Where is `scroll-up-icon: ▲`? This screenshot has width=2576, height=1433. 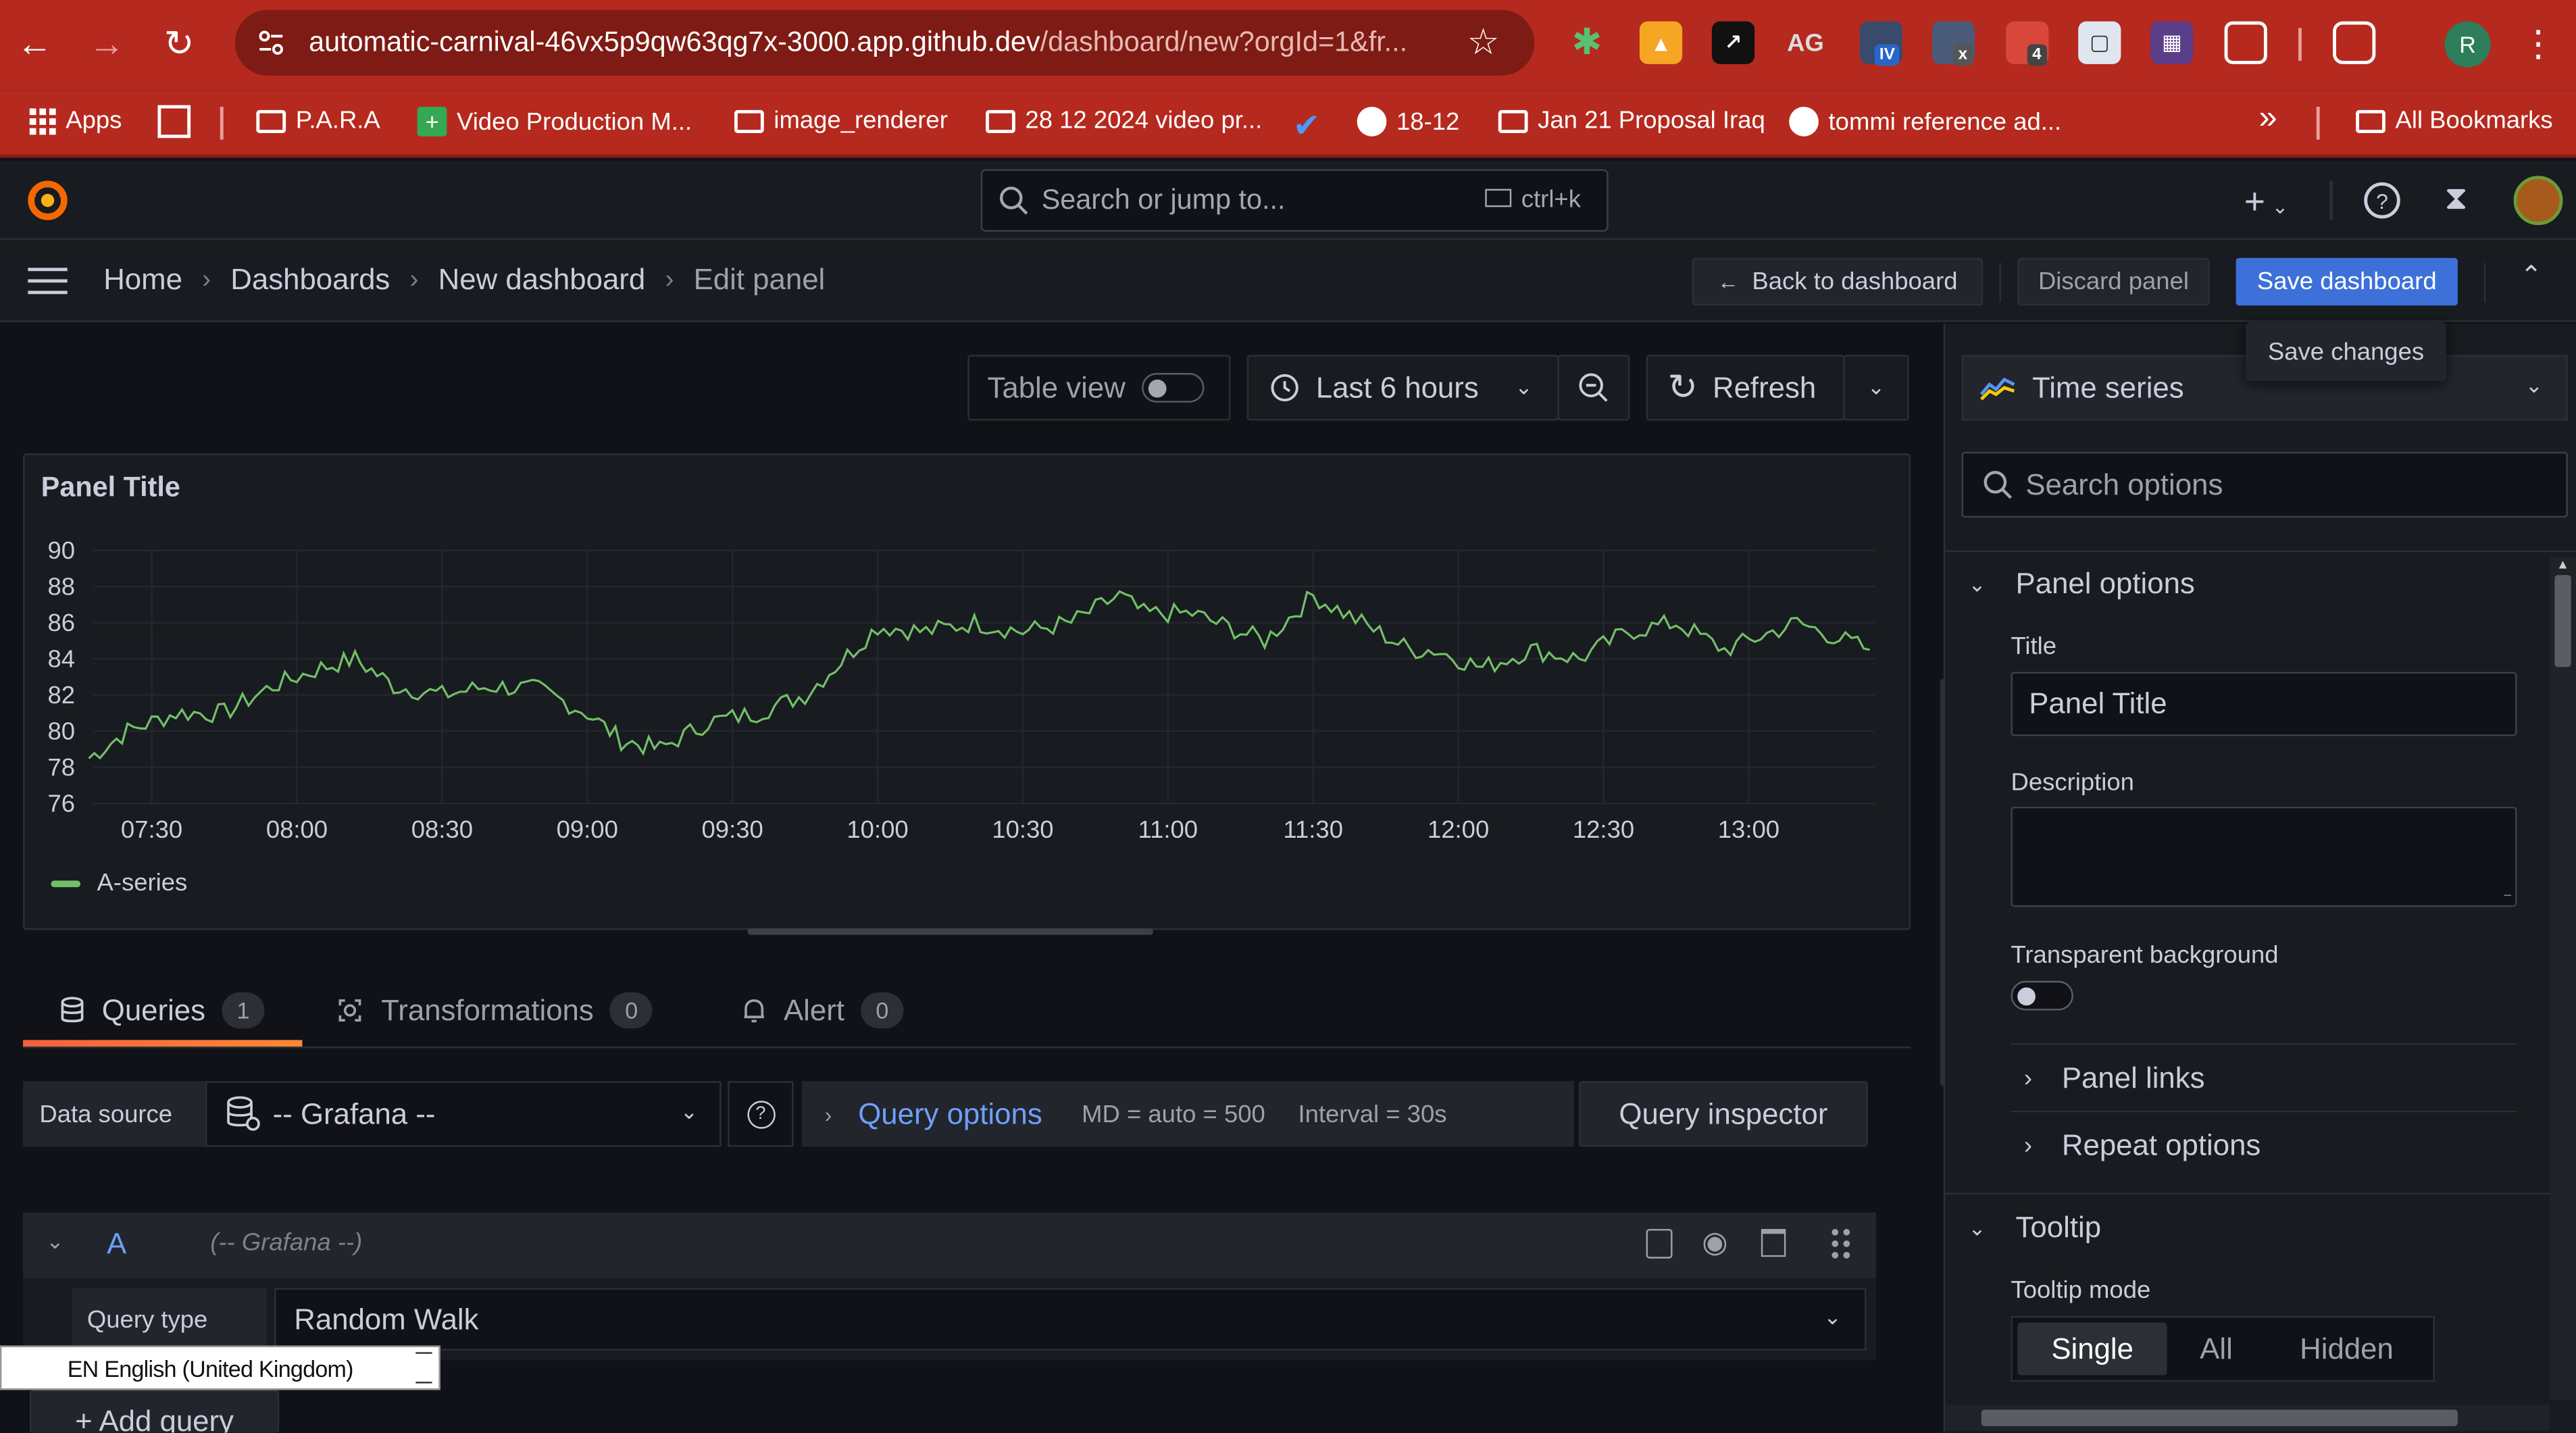 scroll-up-icon: ▲ is located at coordinates (2563, 564).